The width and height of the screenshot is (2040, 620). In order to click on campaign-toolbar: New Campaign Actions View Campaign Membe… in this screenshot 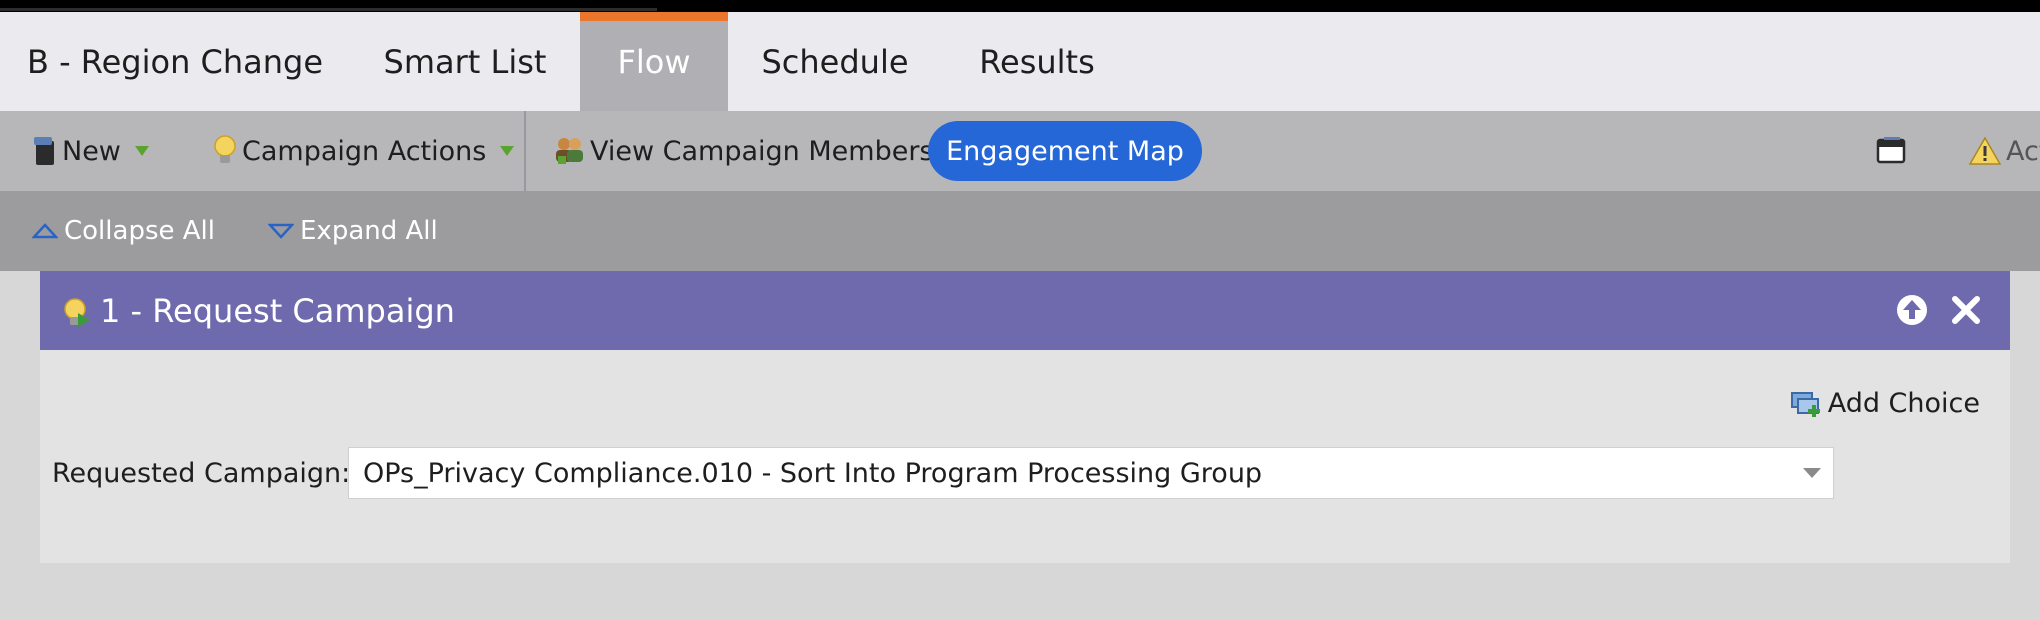, I will do `click(1020, 151)`.